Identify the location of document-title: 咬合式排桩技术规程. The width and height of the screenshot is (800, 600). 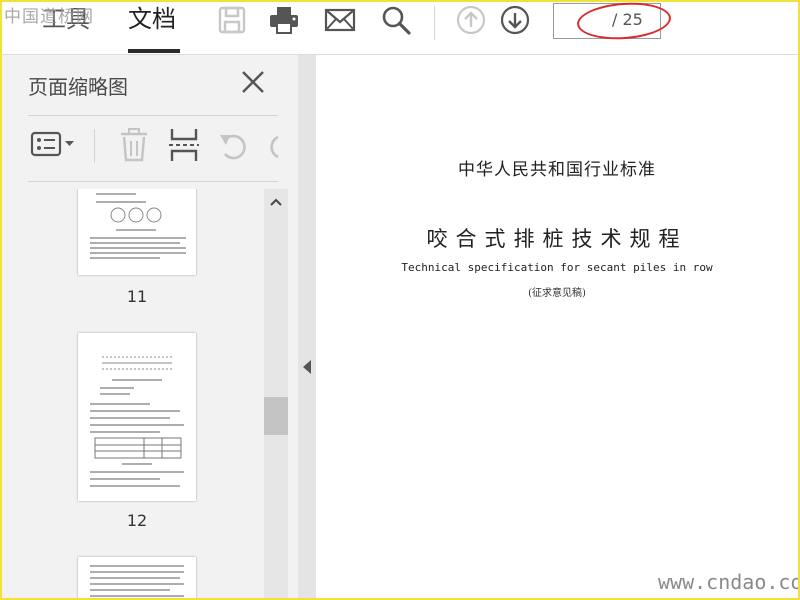
(557, 239).